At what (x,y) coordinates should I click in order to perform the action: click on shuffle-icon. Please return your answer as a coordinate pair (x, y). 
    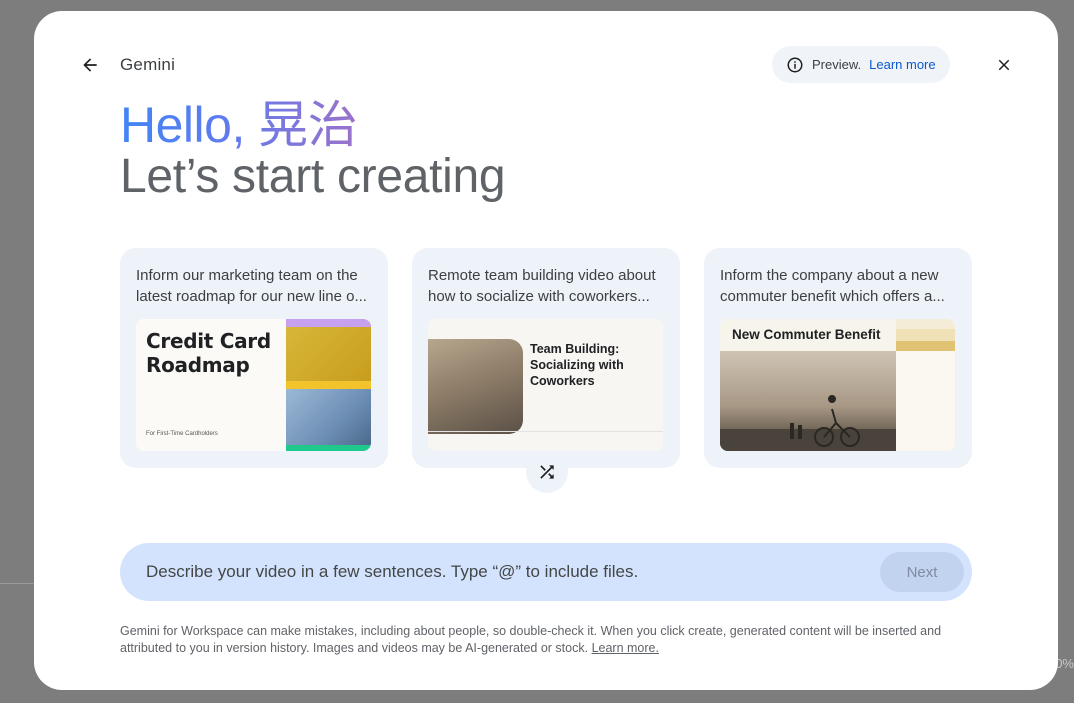
    Looking at the image, I should click on (547, 472).